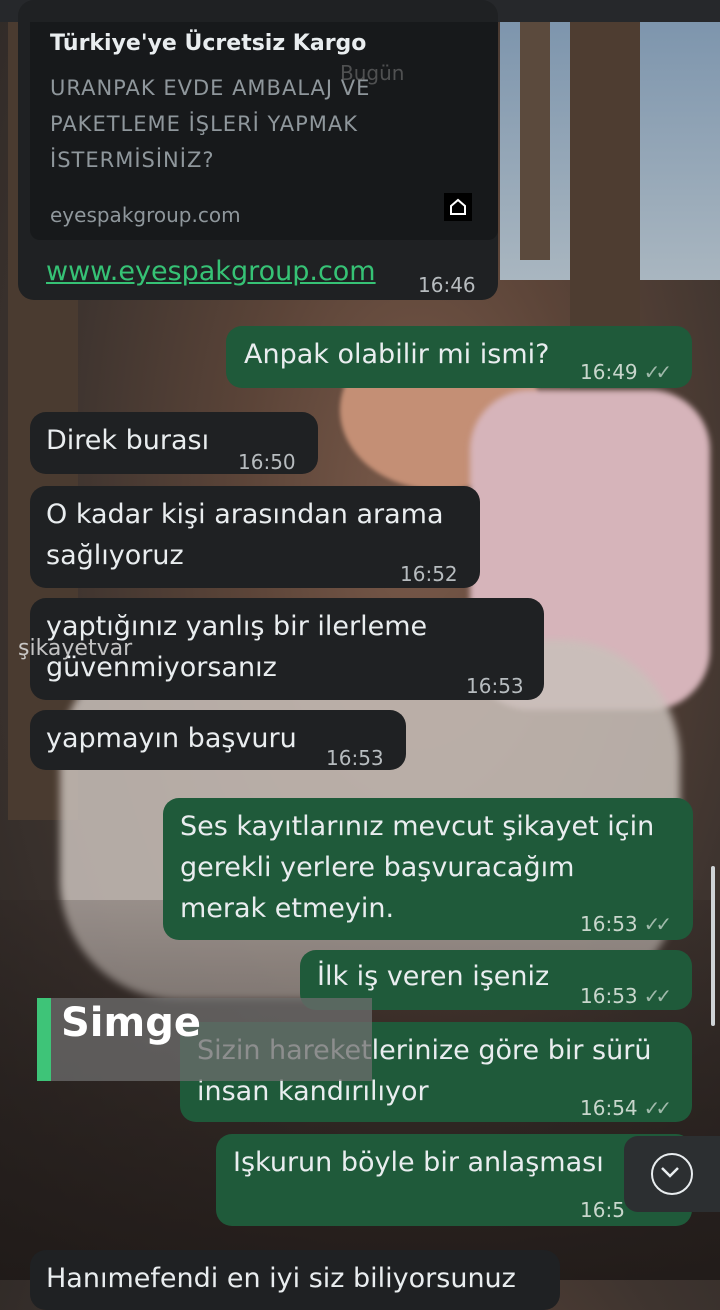  Describe the element at coordinates (626, 1108) in the screenshot. I see `message-time: 16:54 ✓✓` at that location.